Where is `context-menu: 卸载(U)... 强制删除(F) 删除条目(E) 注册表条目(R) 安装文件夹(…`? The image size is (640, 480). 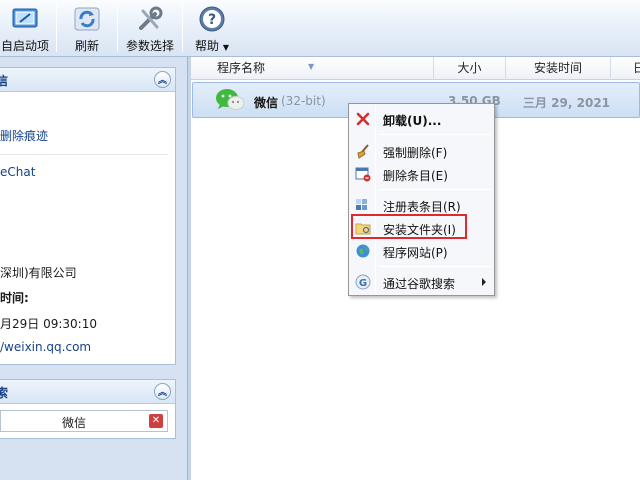 context-menu: 卸载(U)... 强制删除(F) 删除条目(E) 注册表条目(R) 安装文件夹(… is located at coordinates (421, 199).